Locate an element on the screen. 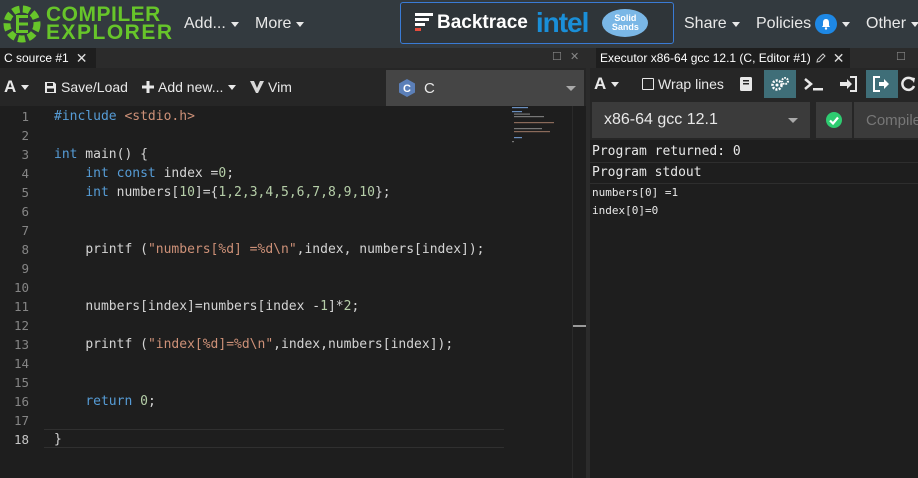  output-font-size-label: A is located at coordinates (600, 83).